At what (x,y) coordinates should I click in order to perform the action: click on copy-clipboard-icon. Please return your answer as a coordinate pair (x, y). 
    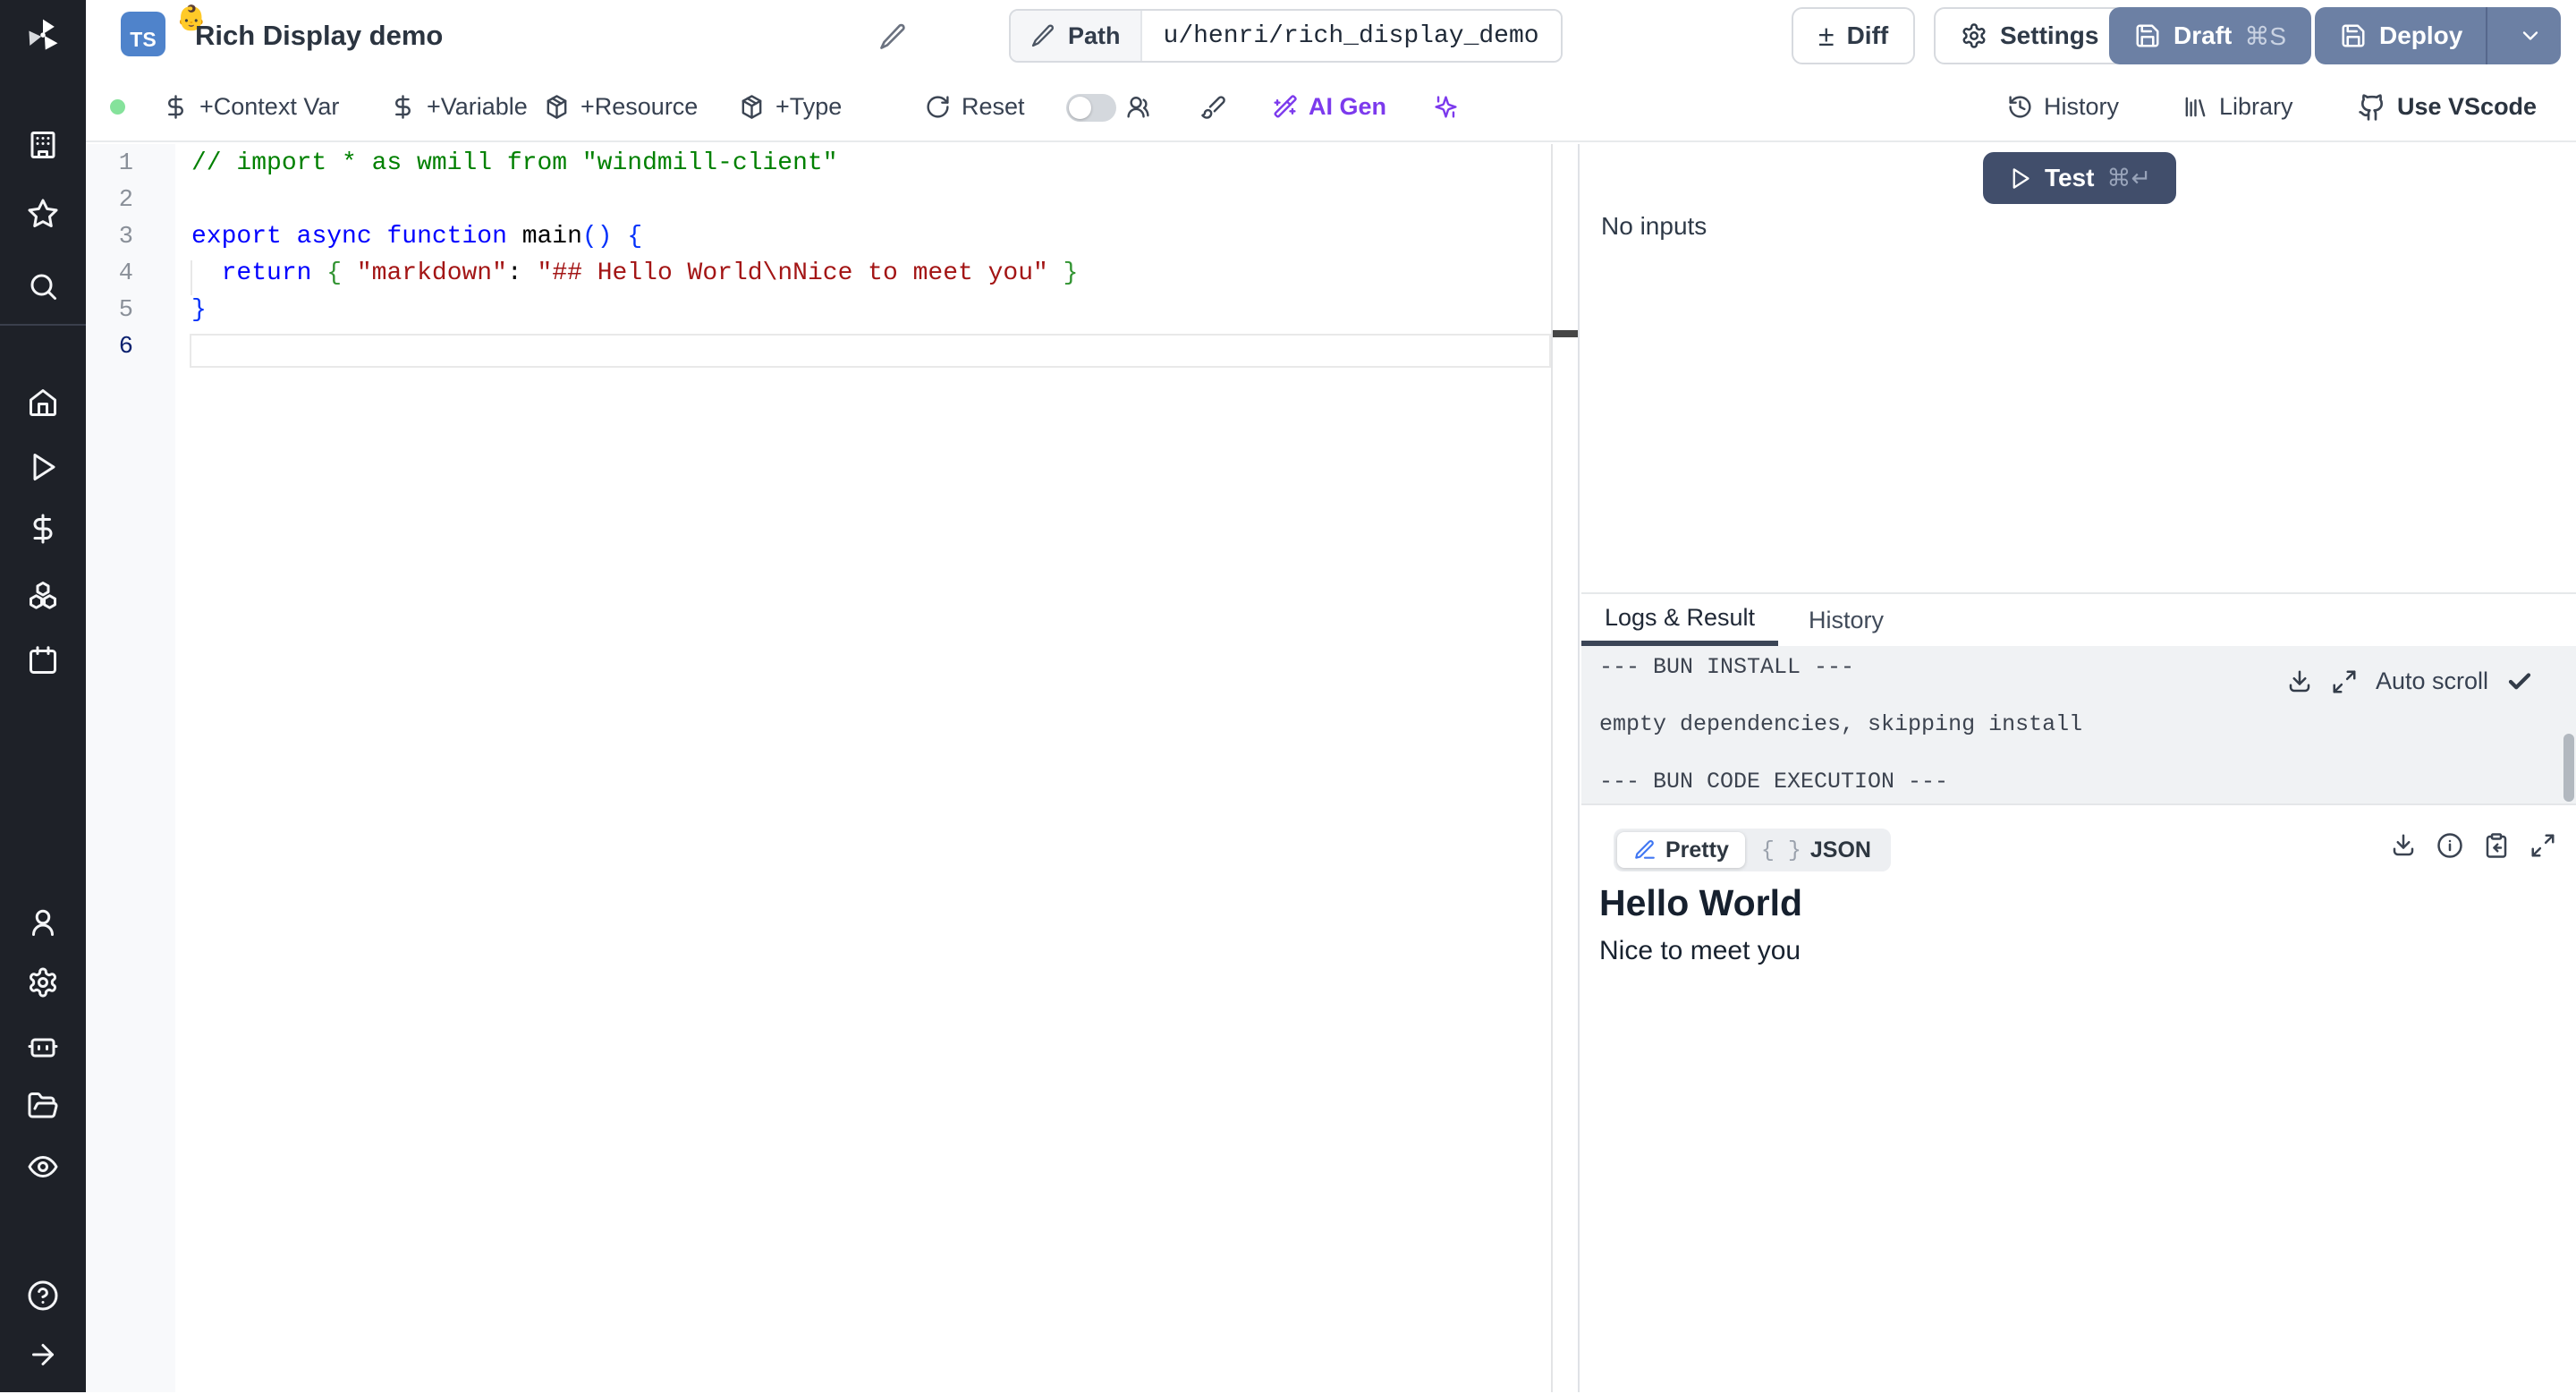
    Looking at the image, I should click on (2496, 845).